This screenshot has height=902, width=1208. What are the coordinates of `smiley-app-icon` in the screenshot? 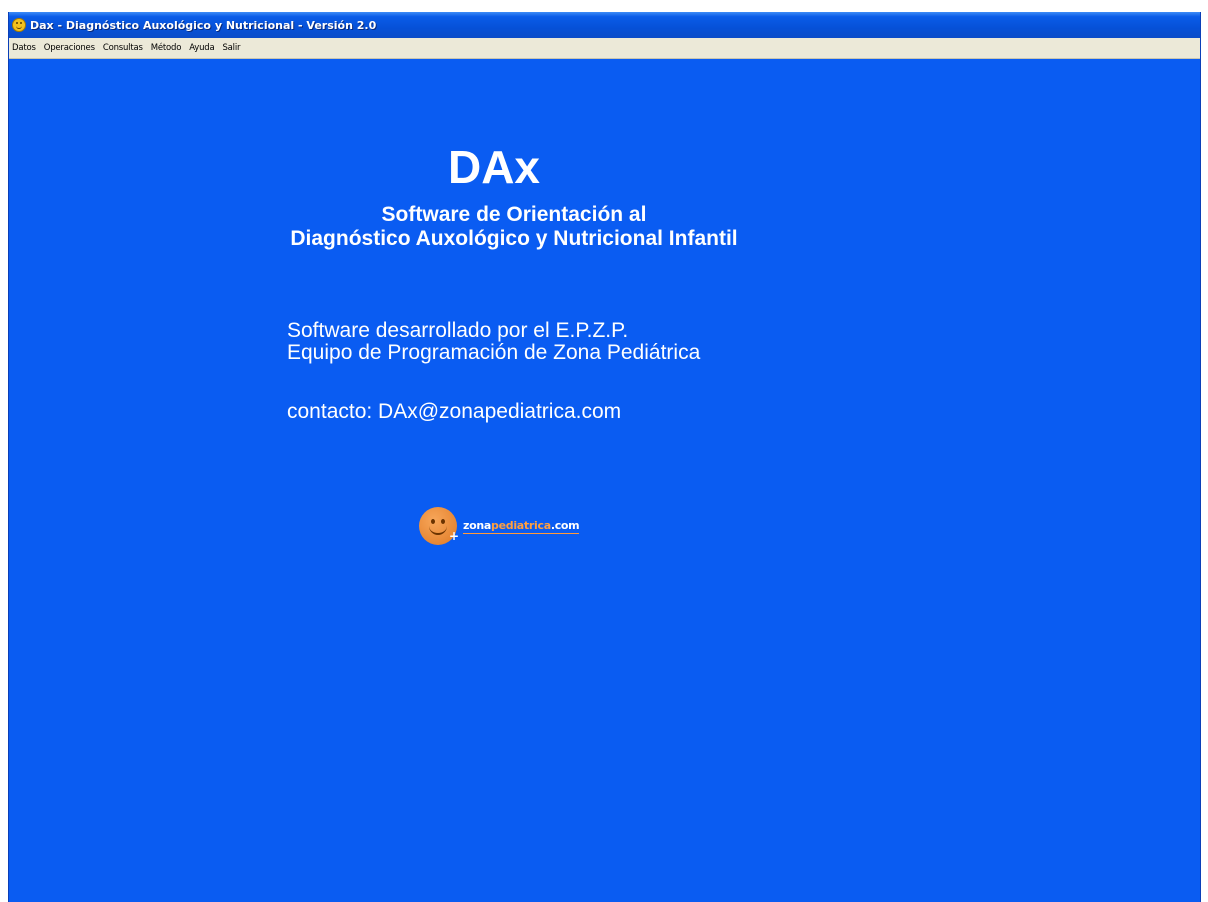 It's located at (19, 25).